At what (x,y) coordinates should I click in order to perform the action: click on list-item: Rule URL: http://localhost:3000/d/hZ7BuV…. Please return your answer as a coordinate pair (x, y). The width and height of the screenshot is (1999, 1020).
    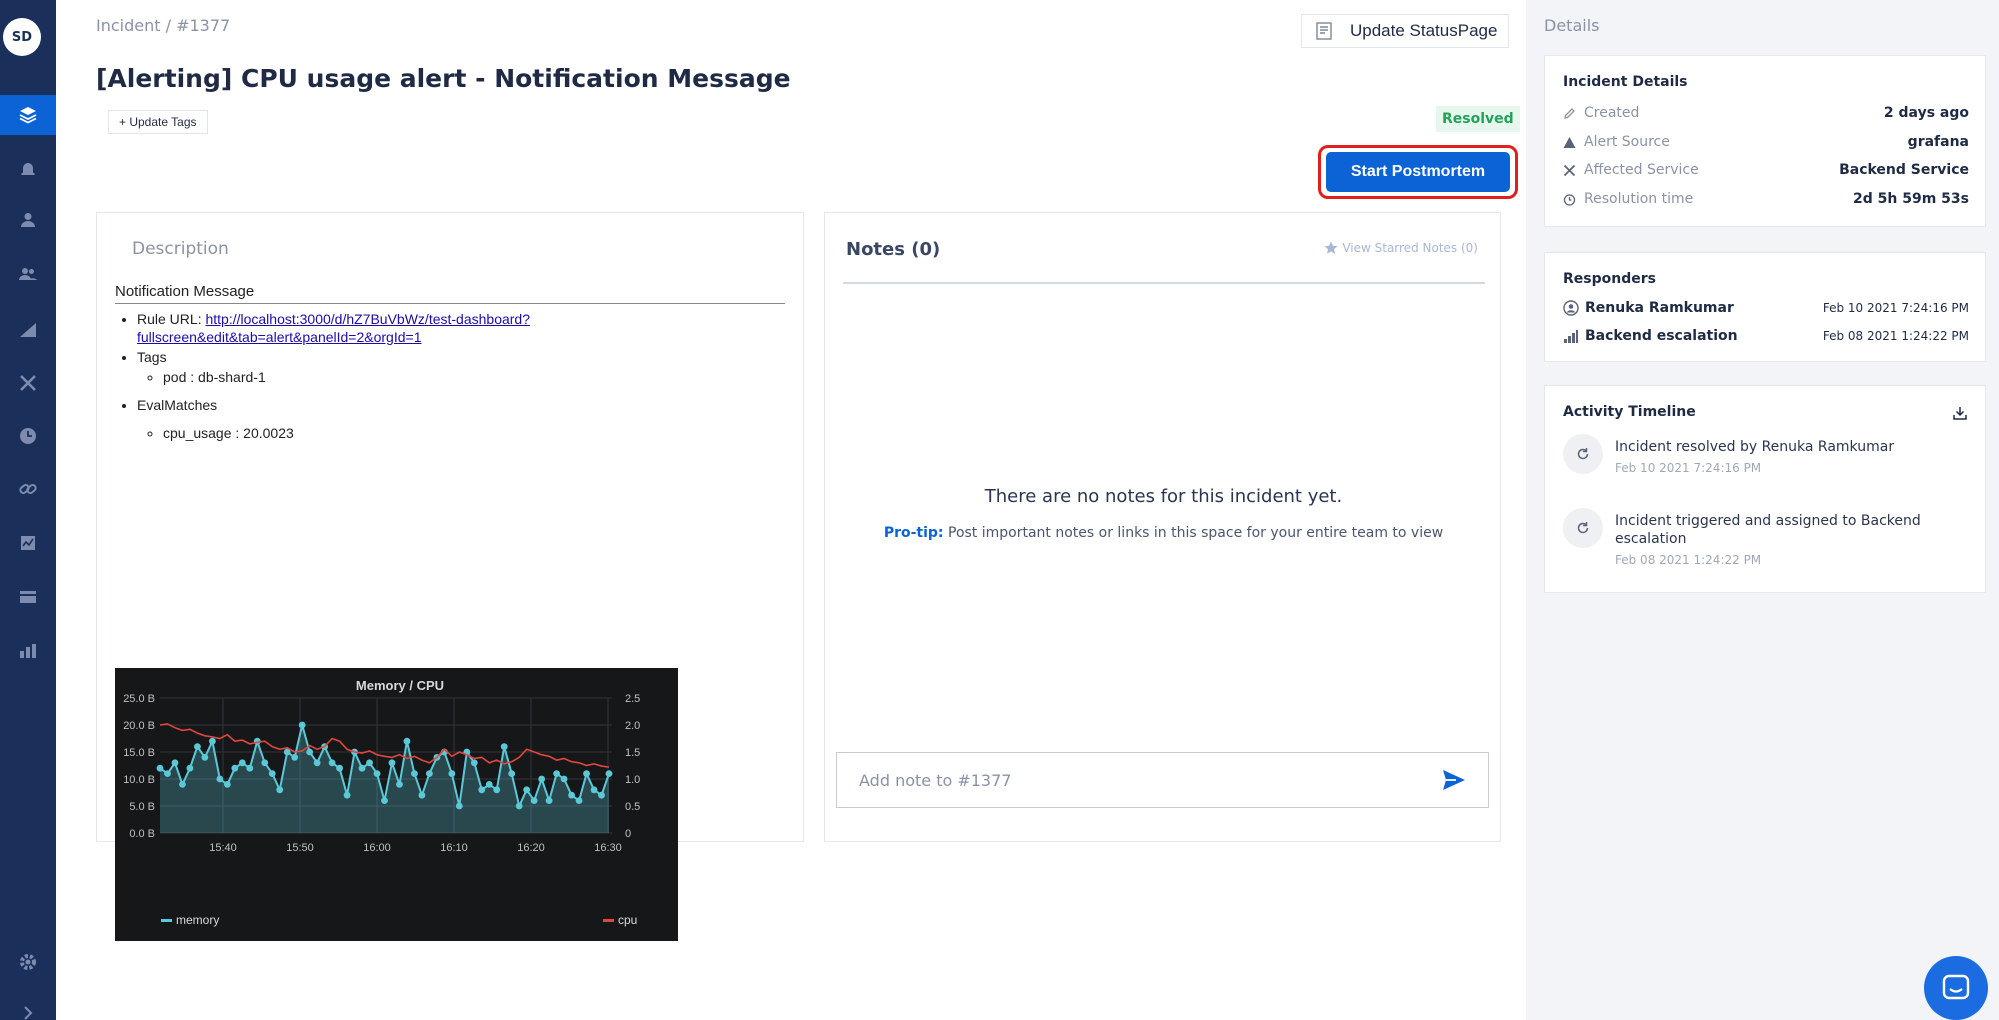
    Looking at the image, I should click on (461, 328).